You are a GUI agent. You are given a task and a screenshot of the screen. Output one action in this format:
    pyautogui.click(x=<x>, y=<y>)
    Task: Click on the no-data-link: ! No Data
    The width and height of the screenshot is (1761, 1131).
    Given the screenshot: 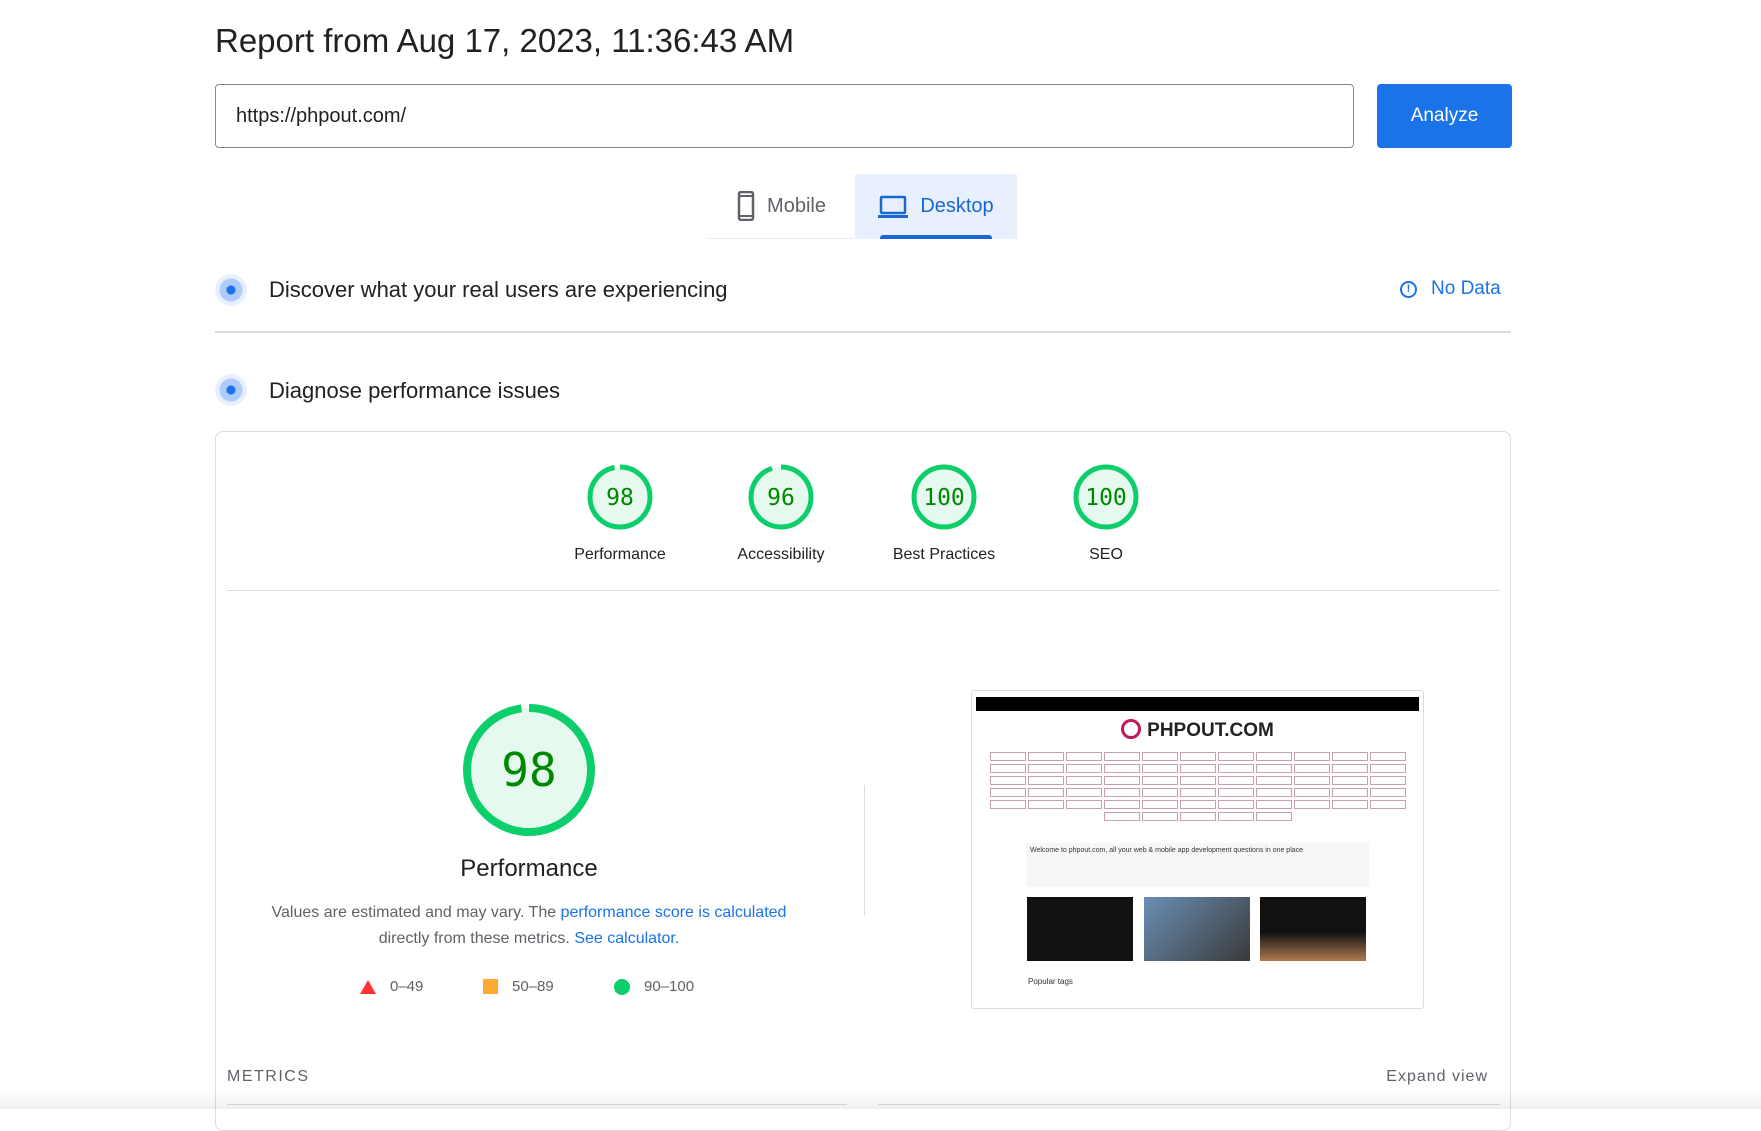 What is the action you would take?
    pyautogui.click(x=1450, y=289)
    